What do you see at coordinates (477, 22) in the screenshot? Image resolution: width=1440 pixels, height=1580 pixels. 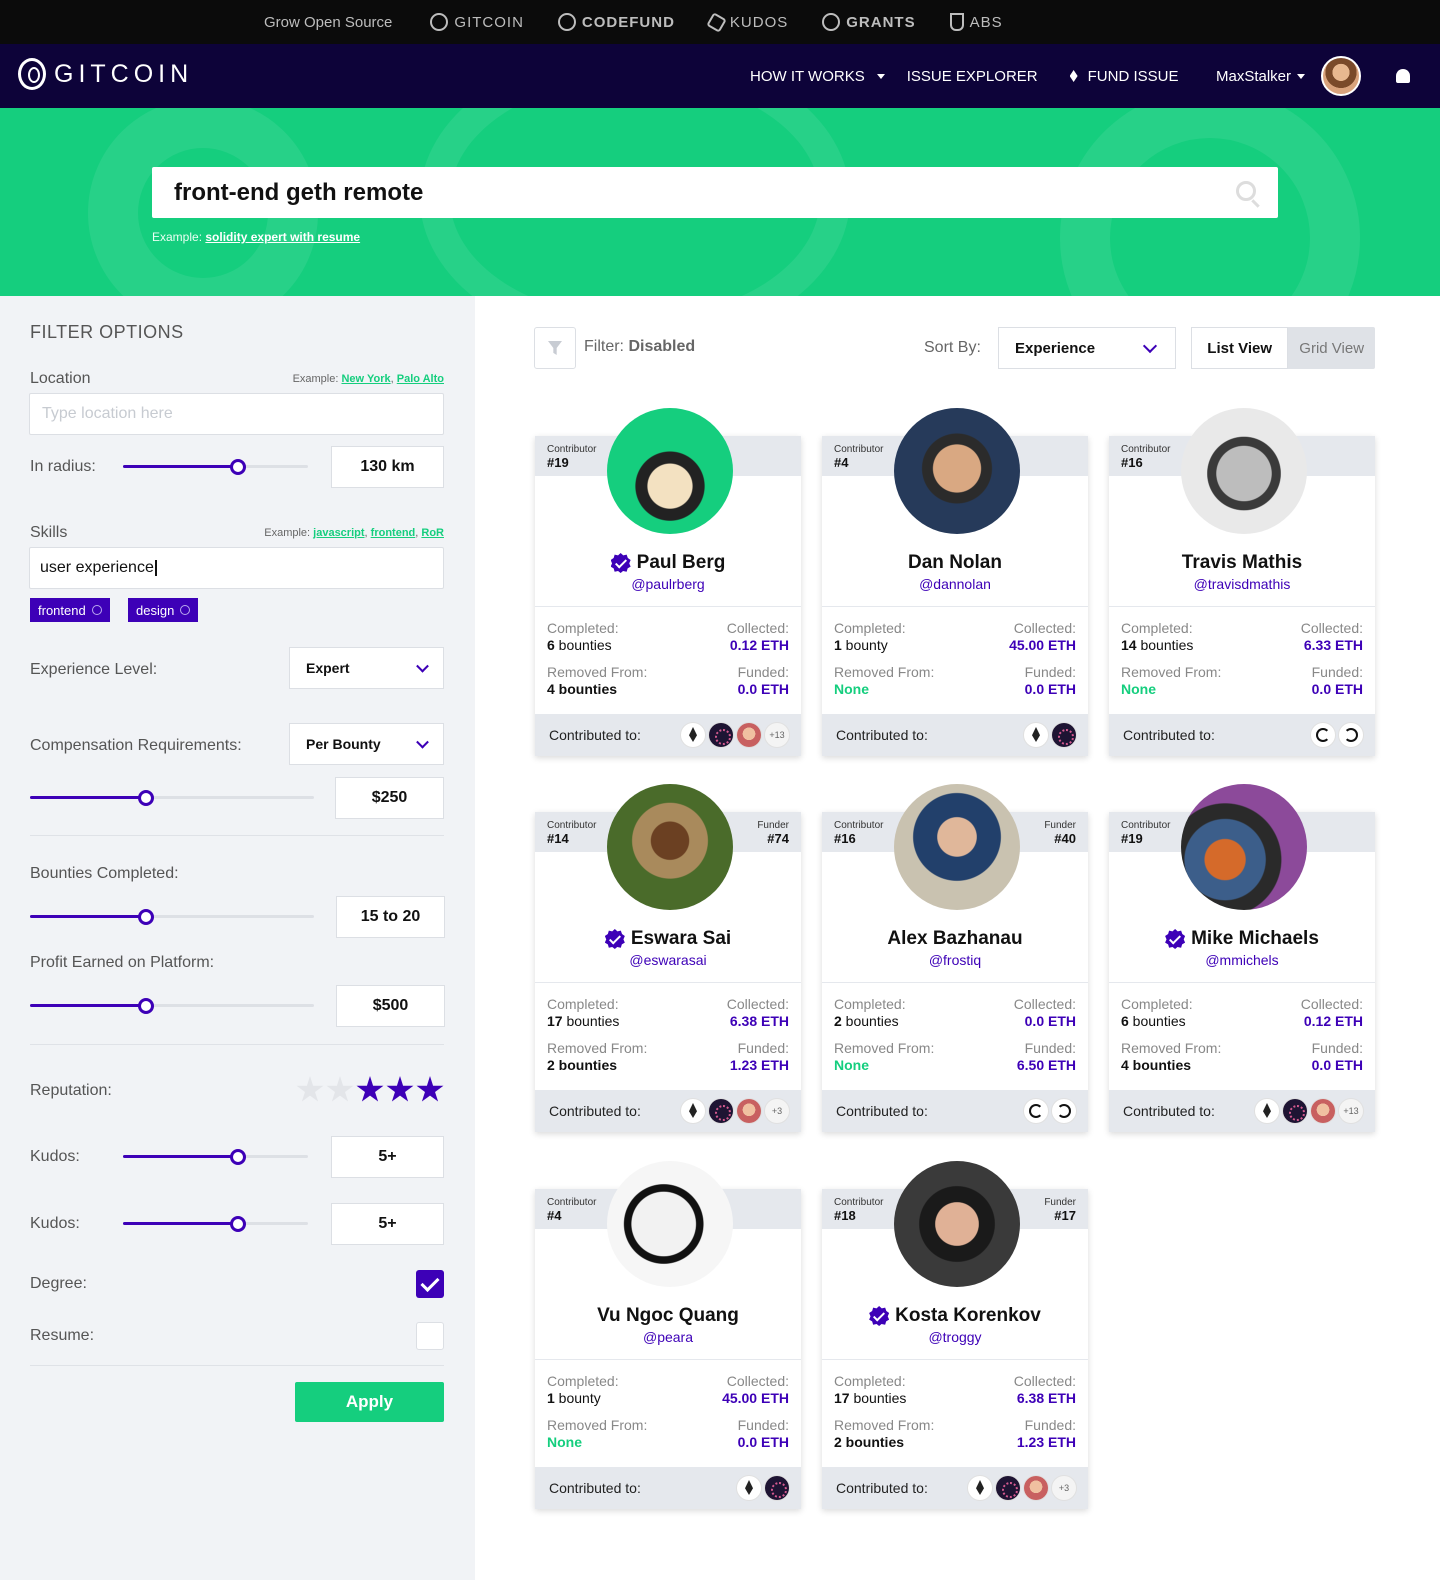 I see `gitcoin-link: GITCOIN` at bounding box center [477, 22].